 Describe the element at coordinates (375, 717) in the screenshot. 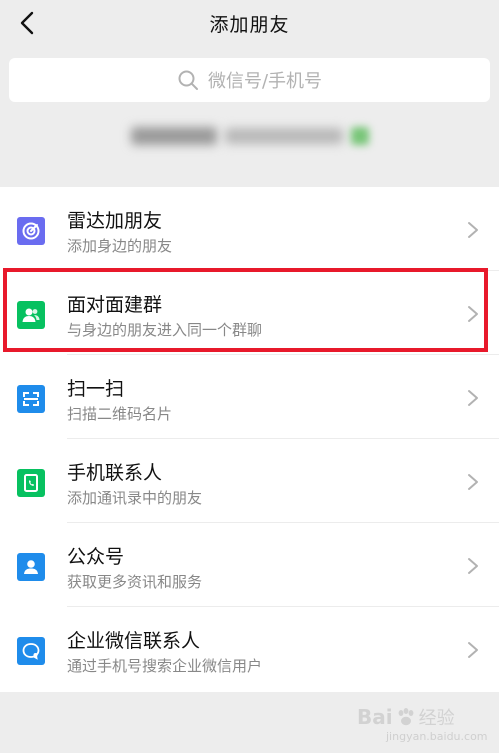

I see `watermark-brand: Bai` at that location.